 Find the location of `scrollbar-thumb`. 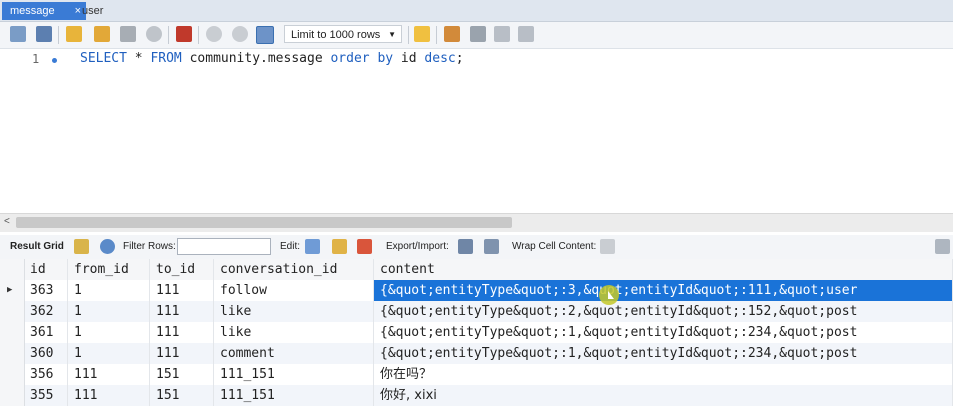

scrollbar-thumb is located at coordinates (264, 222).